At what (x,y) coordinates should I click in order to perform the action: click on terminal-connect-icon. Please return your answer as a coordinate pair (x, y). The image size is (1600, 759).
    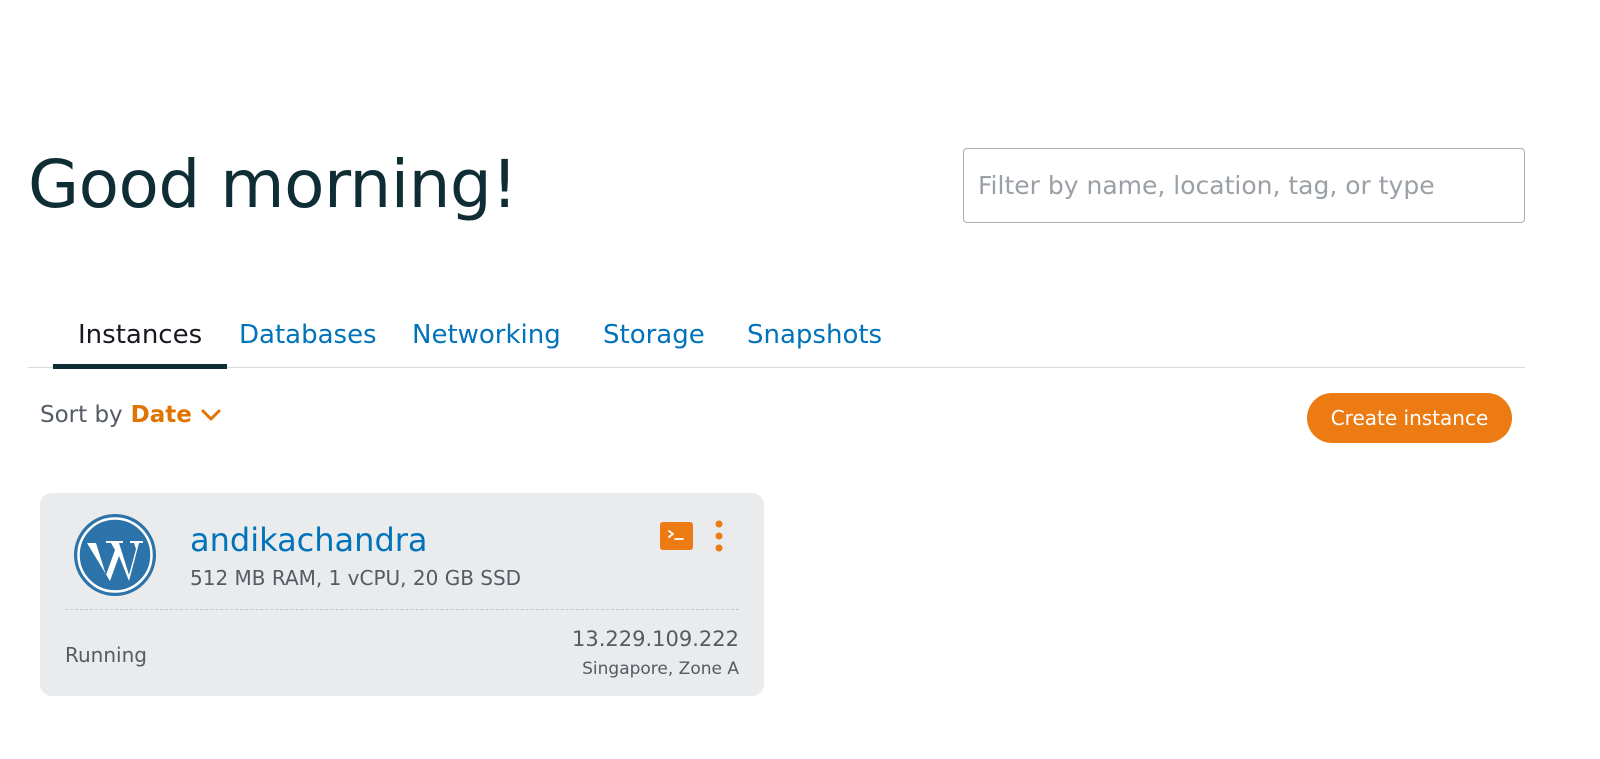
    Looking at the image, I should click on (676, 536).